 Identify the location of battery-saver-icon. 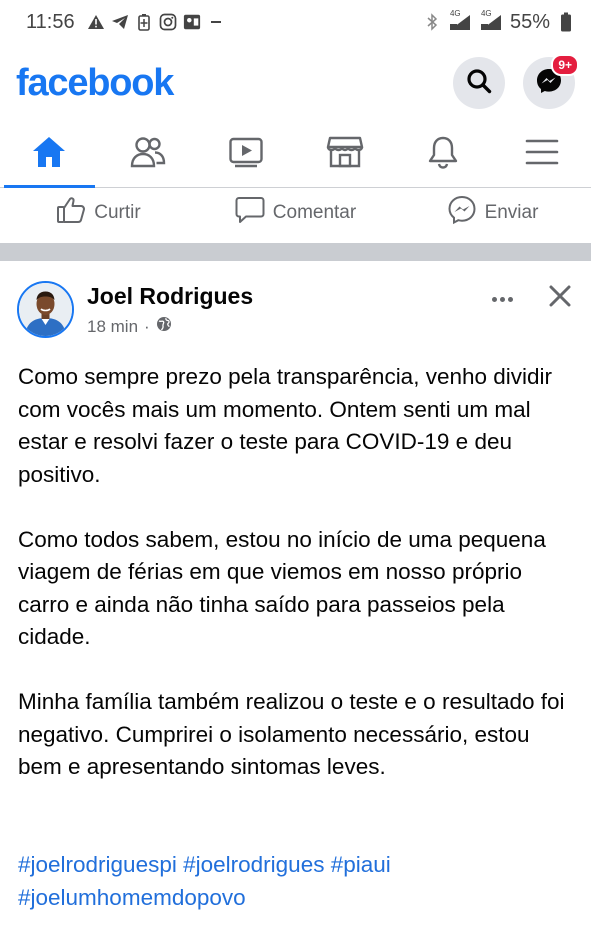
(144, 22).